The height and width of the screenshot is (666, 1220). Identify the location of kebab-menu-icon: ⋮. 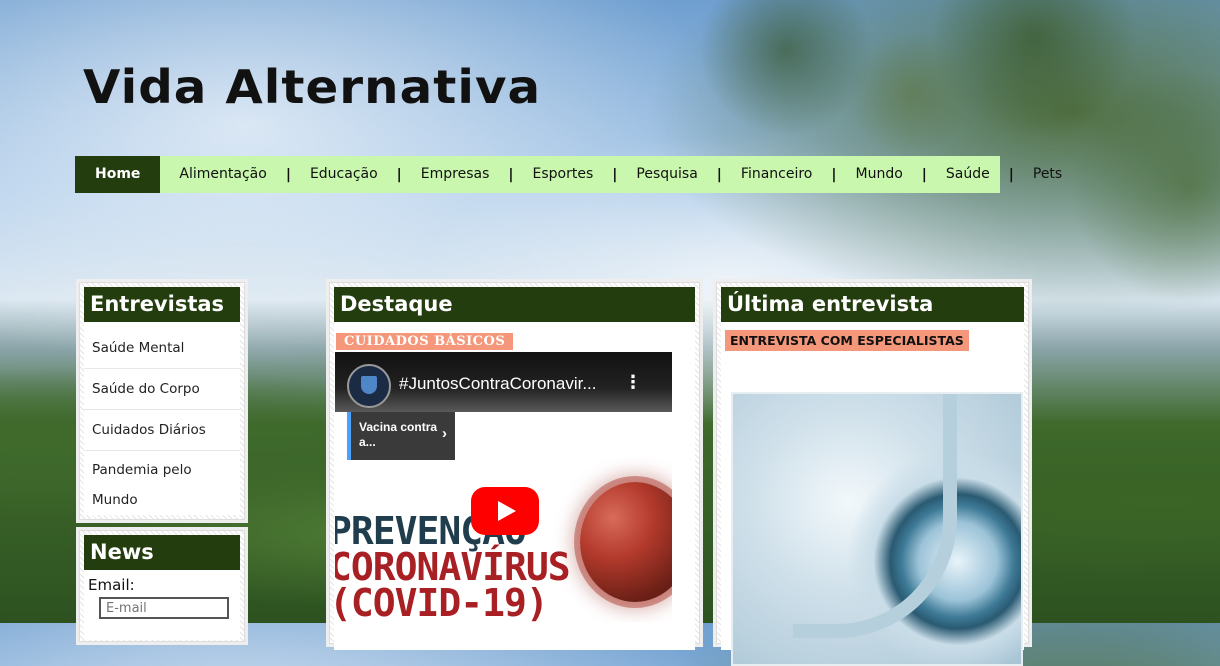
(633, 382).